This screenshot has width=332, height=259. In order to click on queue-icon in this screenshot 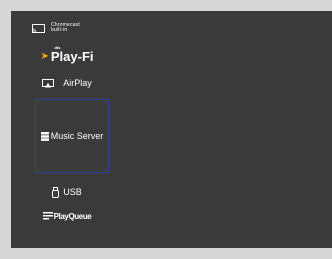, I will do `click(47, 216)`.